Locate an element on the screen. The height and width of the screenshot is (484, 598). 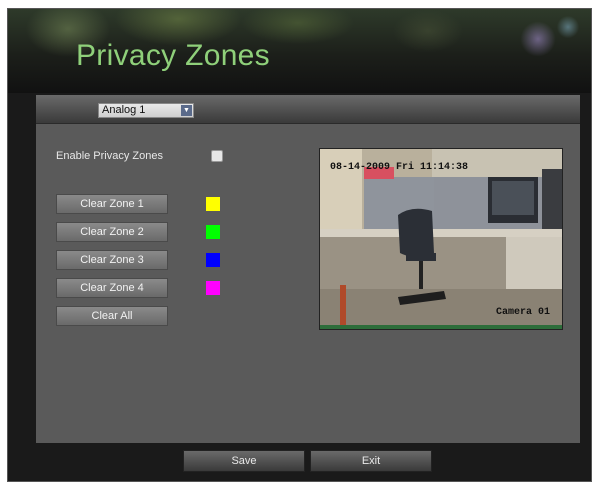
enable-privacy-zones-label: Enable Privacy Zones is located at coordinates (109, 156).